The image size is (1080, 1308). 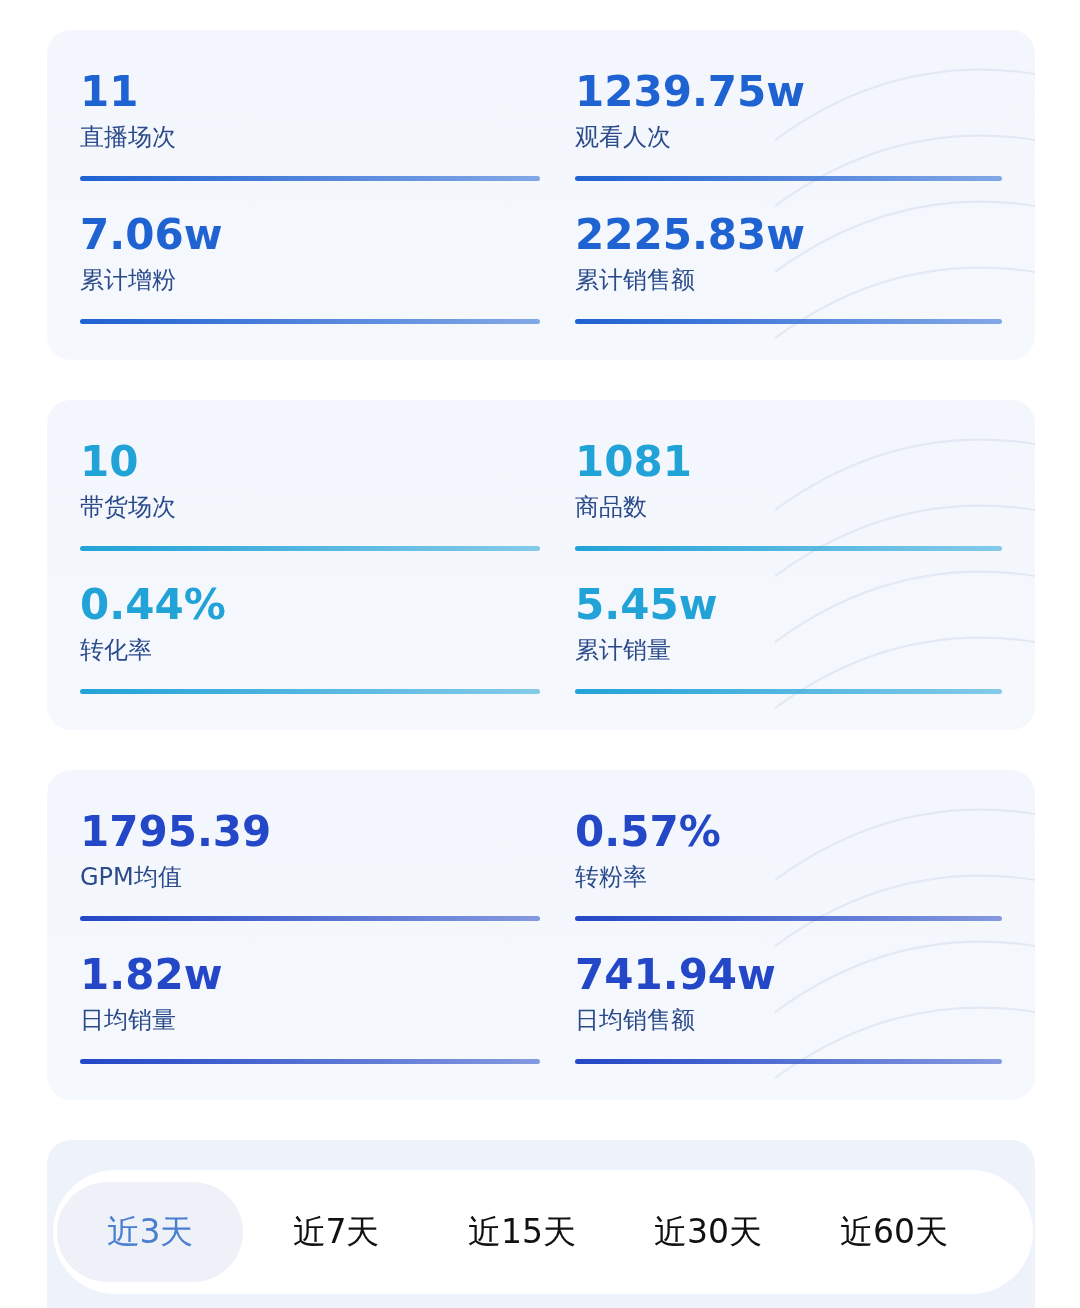 I want to click on stat-label: 累计增粉, so click(x=128, y=280).